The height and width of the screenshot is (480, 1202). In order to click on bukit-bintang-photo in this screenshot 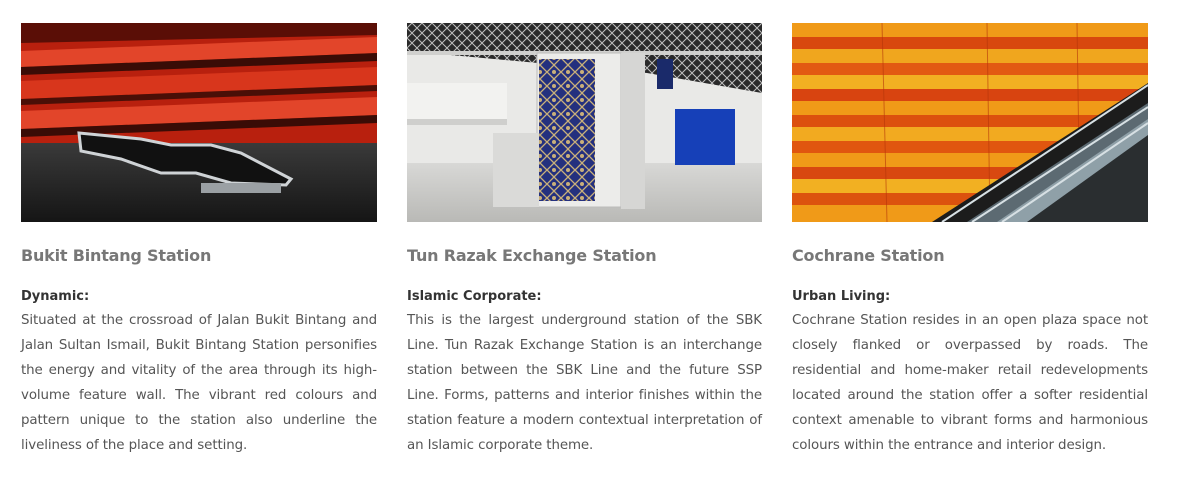, I will do `click(199, 122)`.